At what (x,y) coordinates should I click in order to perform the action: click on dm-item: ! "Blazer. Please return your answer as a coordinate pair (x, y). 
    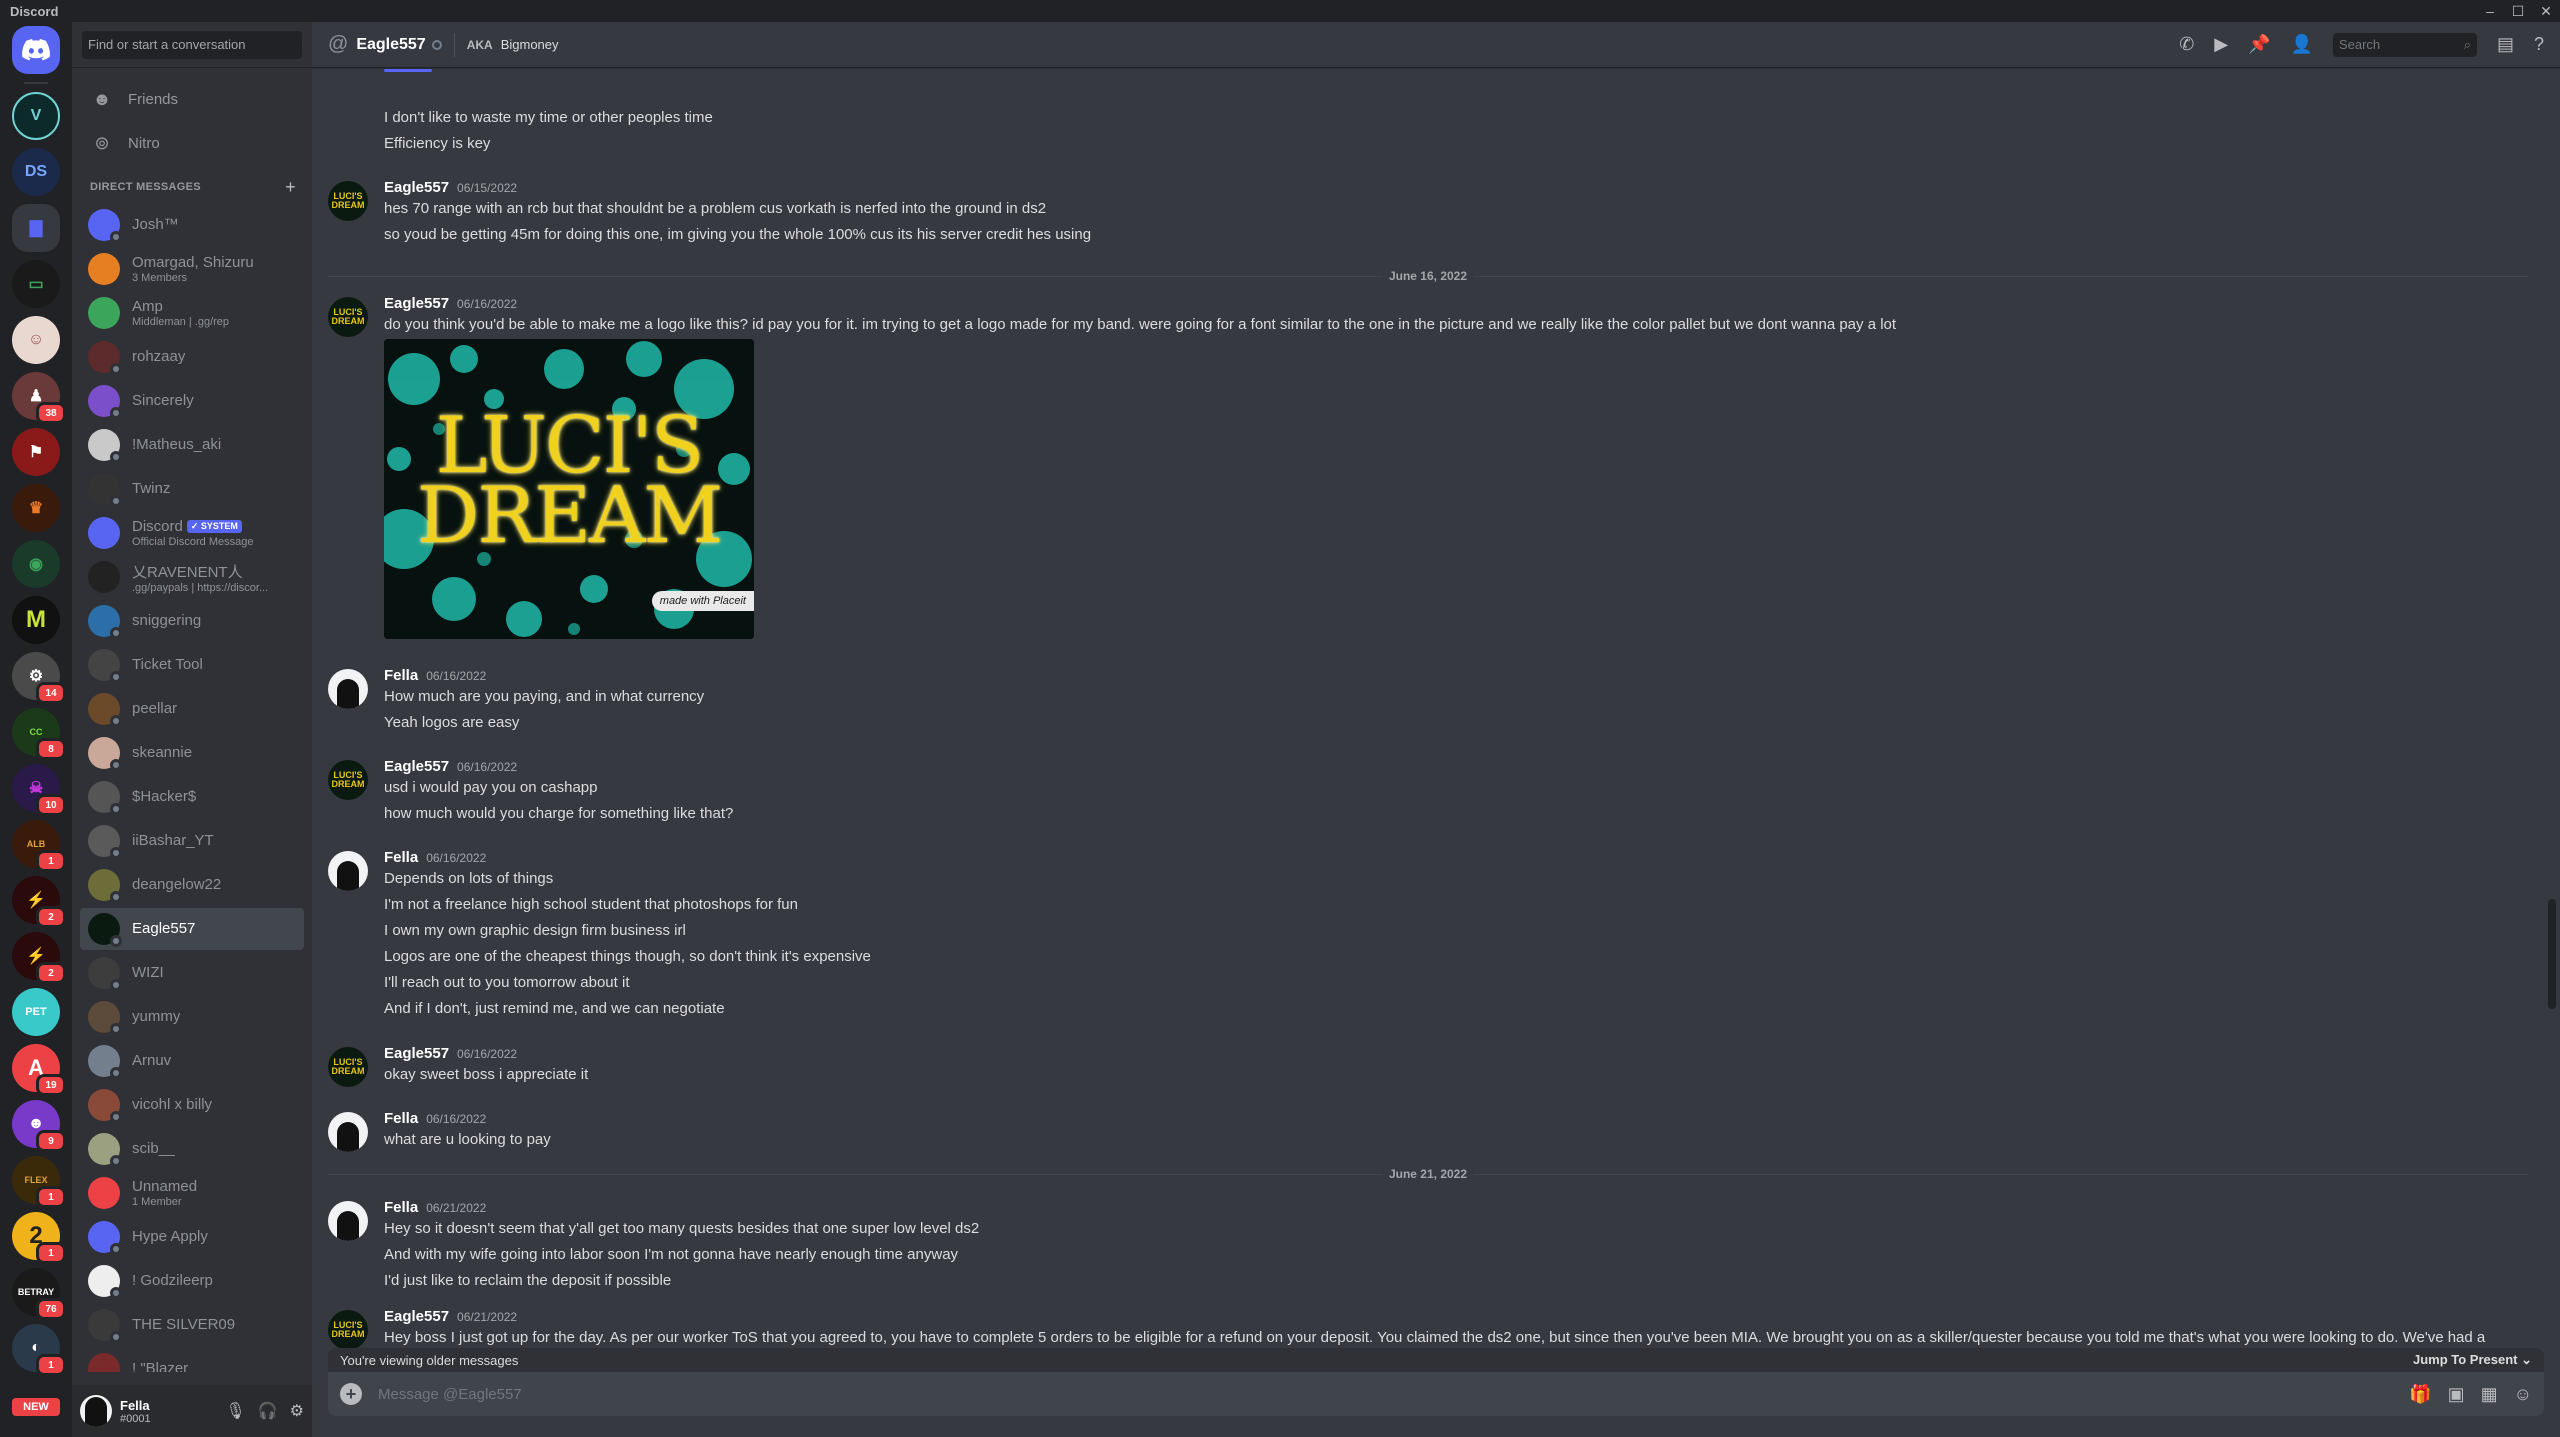
    Looking at the image, I should click on (192, 1360).